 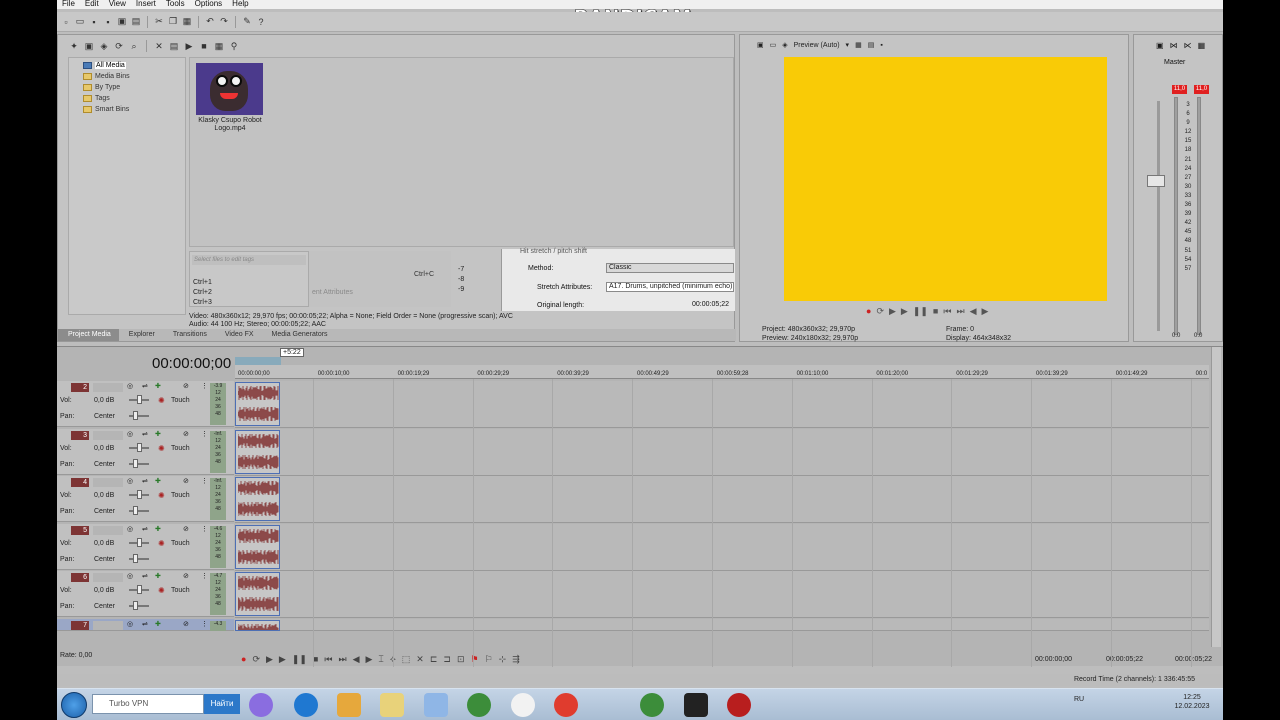 What do you see at coordinates (1174, 45) in the screenshot?
I see `dim-icon: ⋈` at bounding box center [1174, 45].